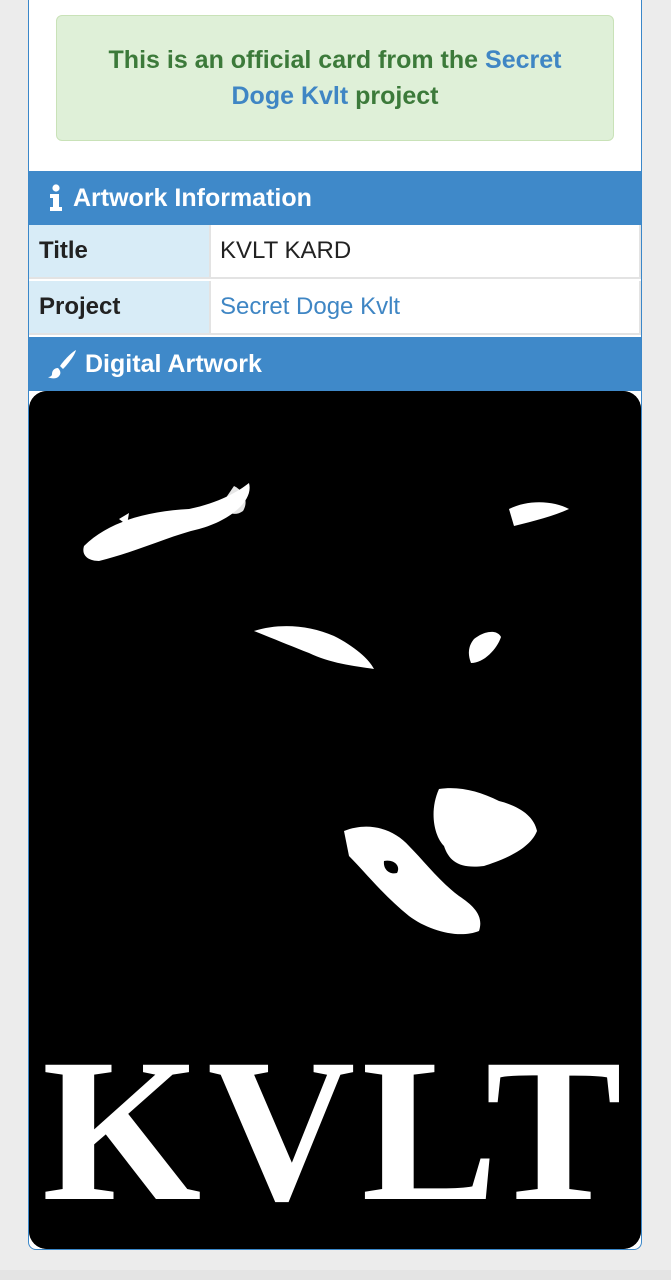  What do you see at coordinates (397, 96) in the screenshot?
I see `notice-suffix: project` at bounding box center [397, 96].